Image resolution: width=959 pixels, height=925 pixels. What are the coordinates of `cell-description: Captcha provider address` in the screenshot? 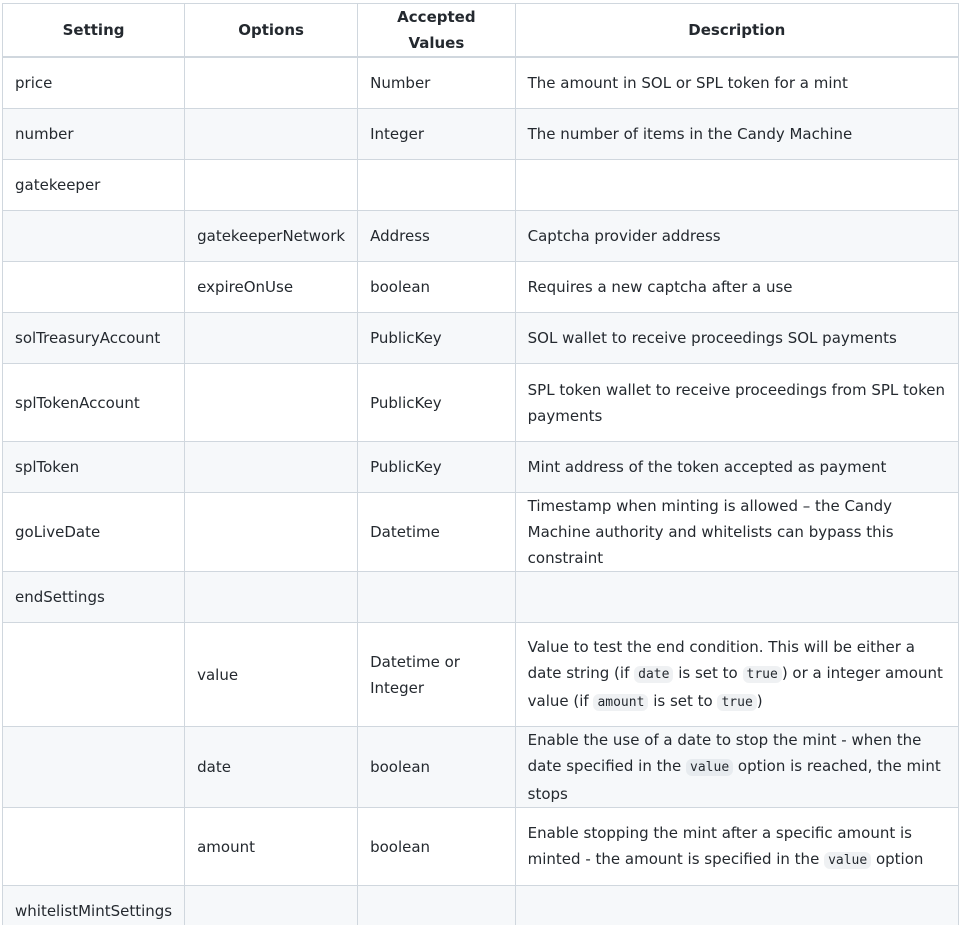 It's located at (736, 236).